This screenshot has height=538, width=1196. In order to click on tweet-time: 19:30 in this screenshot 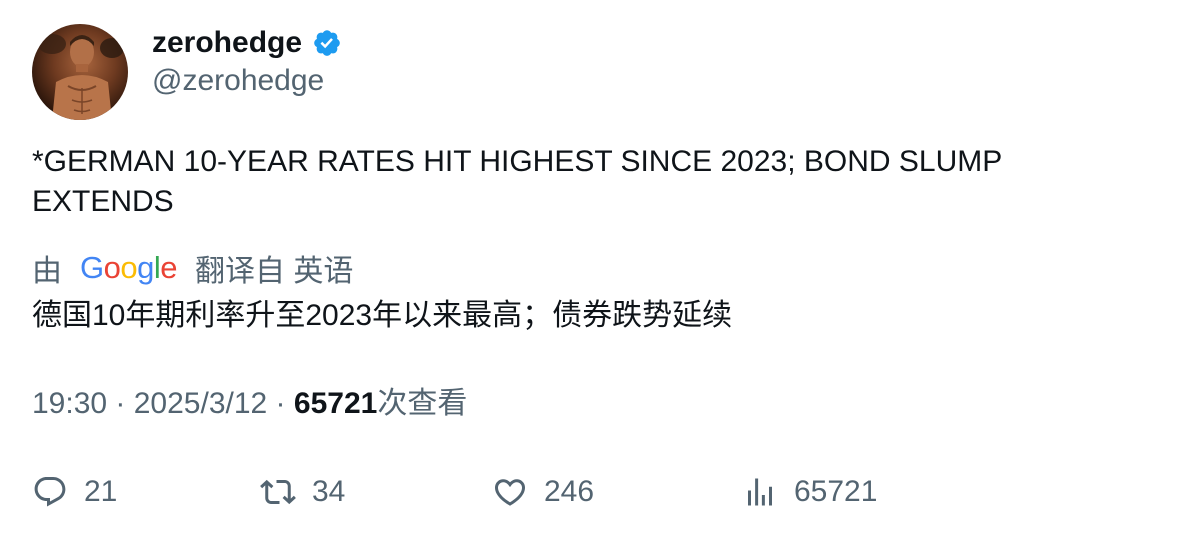, I will do `click(69, 404)`.